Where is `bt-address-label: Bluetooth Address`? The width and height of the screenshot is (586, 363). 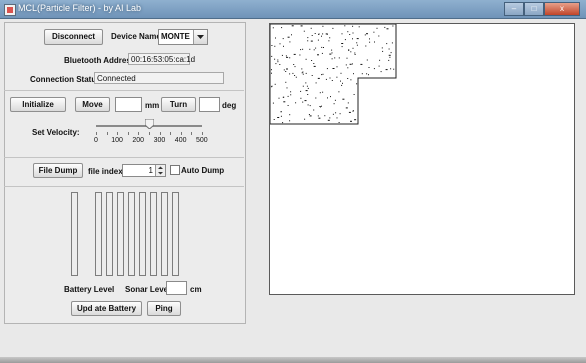
bt-address-label: Bluetooth Address is located at coordinates (100, 60).